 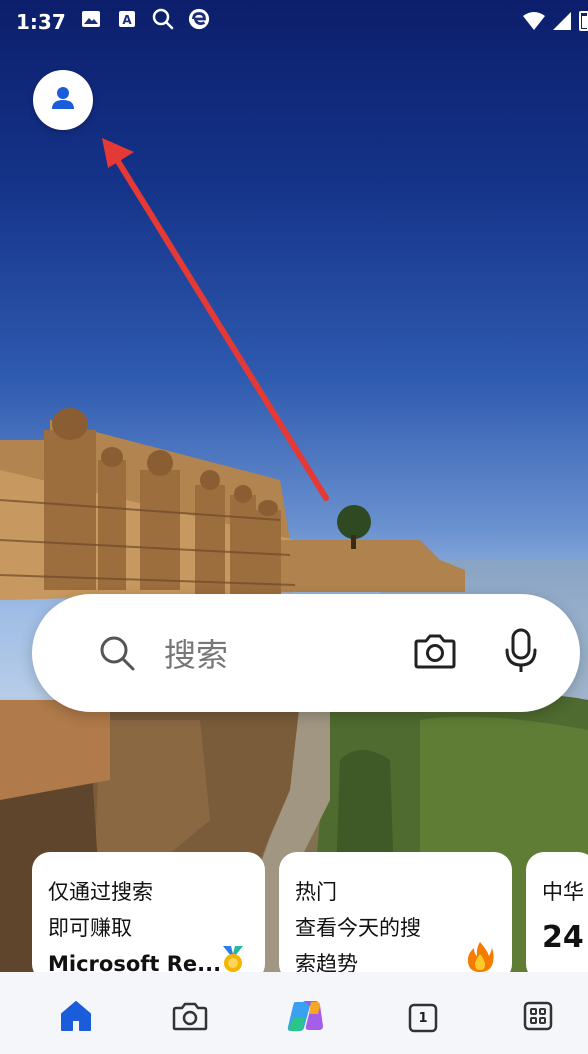 I want to click on tabs-icon: 1, so click(x=423, y=1018).